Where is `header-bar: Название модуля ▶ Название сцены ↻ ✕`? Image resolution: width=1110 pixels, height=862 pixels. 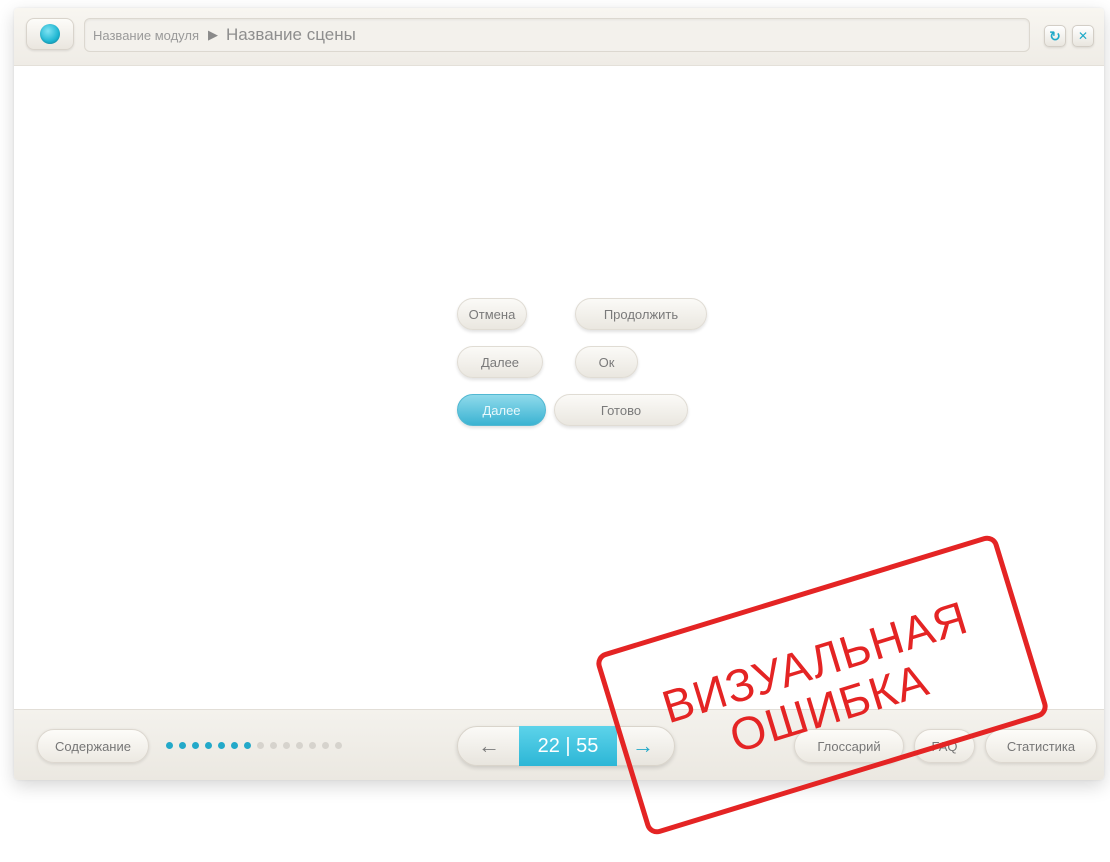
header-bar: Название модуля ▶ Название сцены ↻ ✕ is located at coordinates (559, 37).